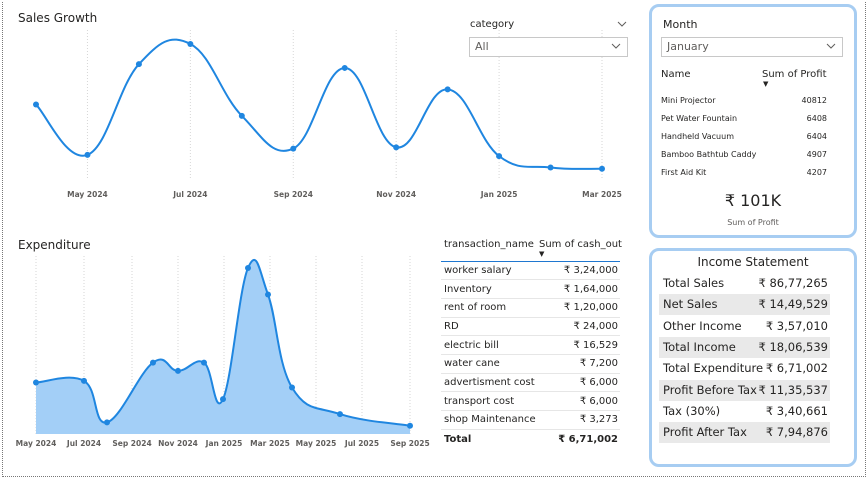 This screenshot has width=868, height=479. Describe the element at coordinates (744, 433) in the screenshot. I see `income-row: Profit After Tax ₹ 7,94,876` at that location.